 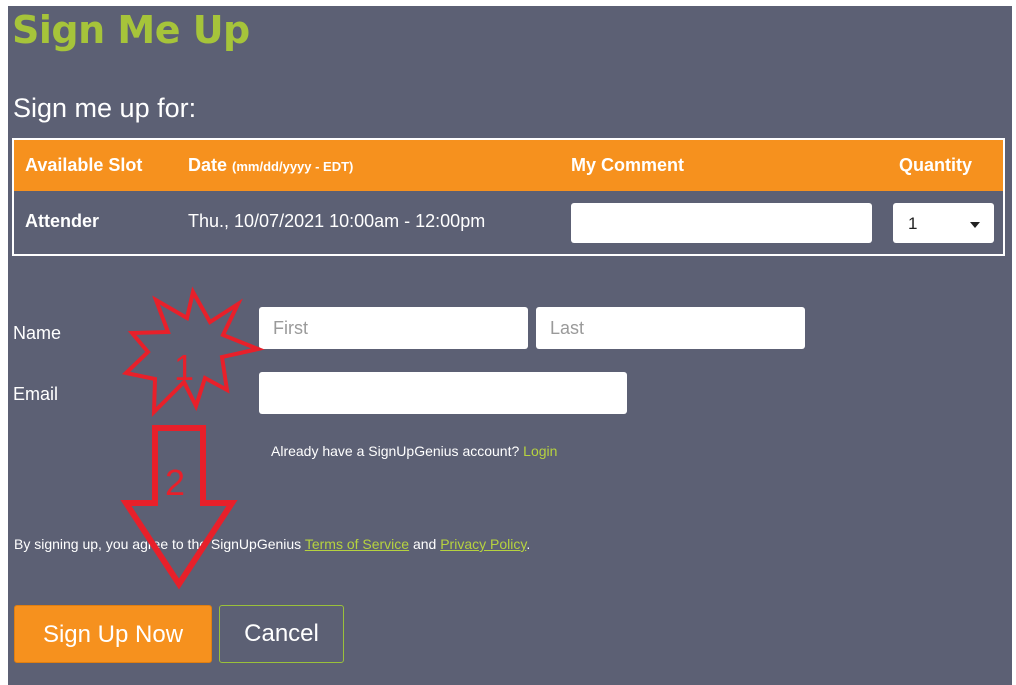 I want to click on slot-date: Thu., 10/07/2021 10:00am - 12:00pm, so click(x=337, y=221).